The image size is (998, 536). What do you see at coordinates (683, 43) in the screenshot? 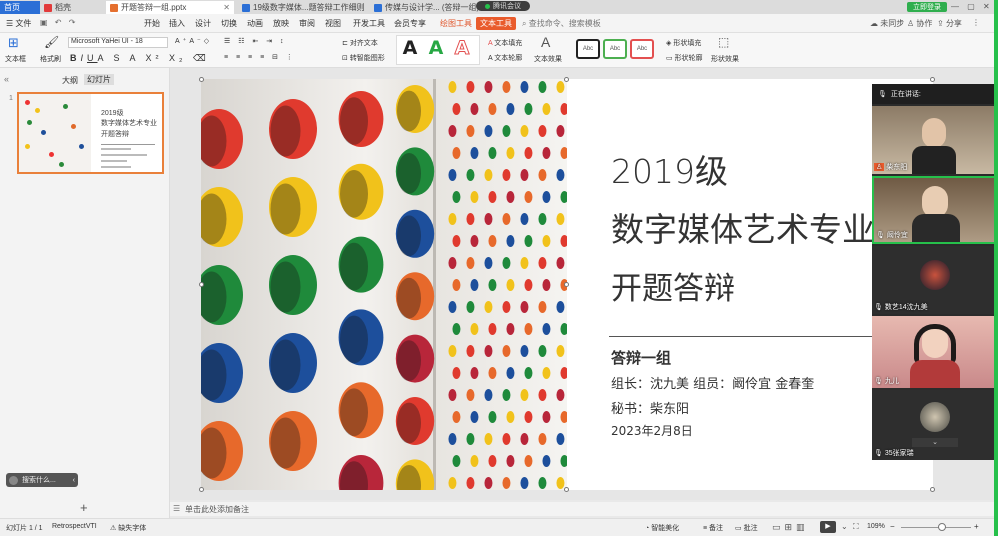
I see `shape-fill-button: ◈ 形状填充` at bounding box center [683, 43].